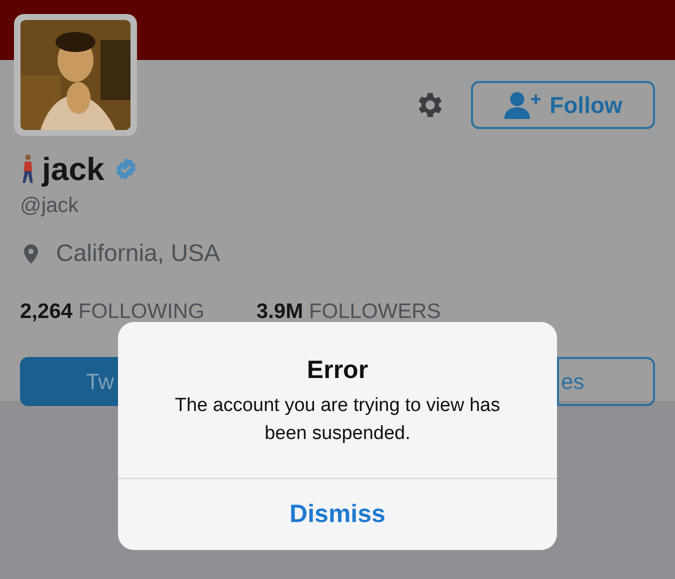 This screenshot has width=675, height=579. What do you see at coordinates (31, 254) in the screenshot?
I see `location-pin-icon` at bounding box center [31, 254].